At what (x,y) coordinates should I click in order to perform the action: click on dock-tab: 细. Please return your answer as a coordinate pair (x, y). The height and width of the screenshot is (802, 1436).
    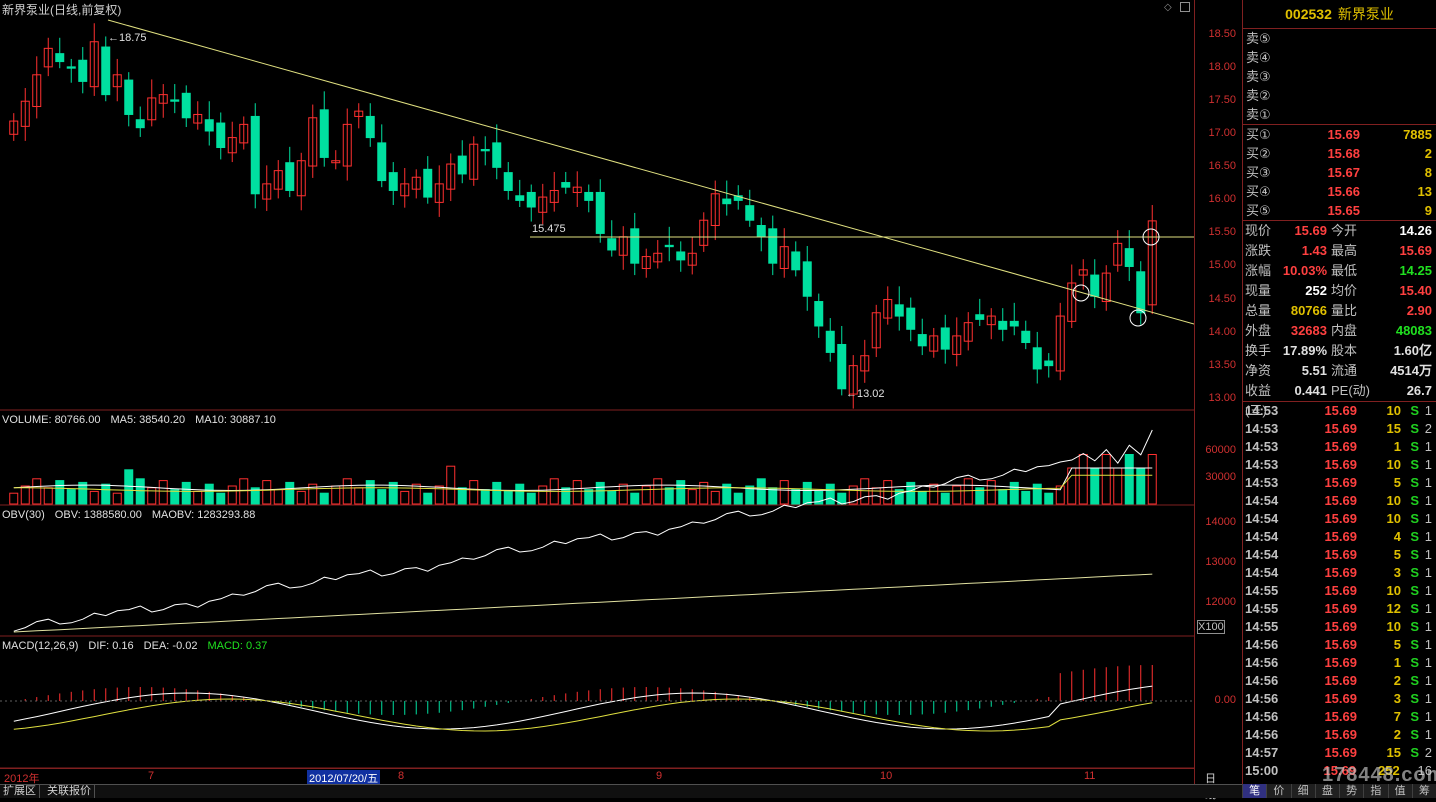
    Looking at the image, I should click on (1302, 791).